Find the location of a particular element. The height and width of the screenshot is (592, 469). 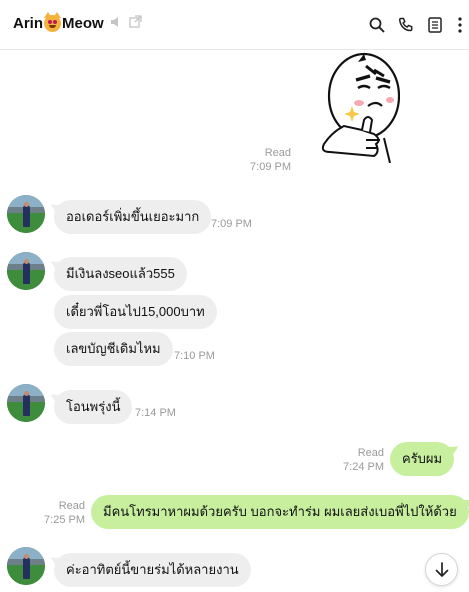

message-bubble-incoming: มีเงินลงseoแล้ว555 is located at coordinates (120, 274).